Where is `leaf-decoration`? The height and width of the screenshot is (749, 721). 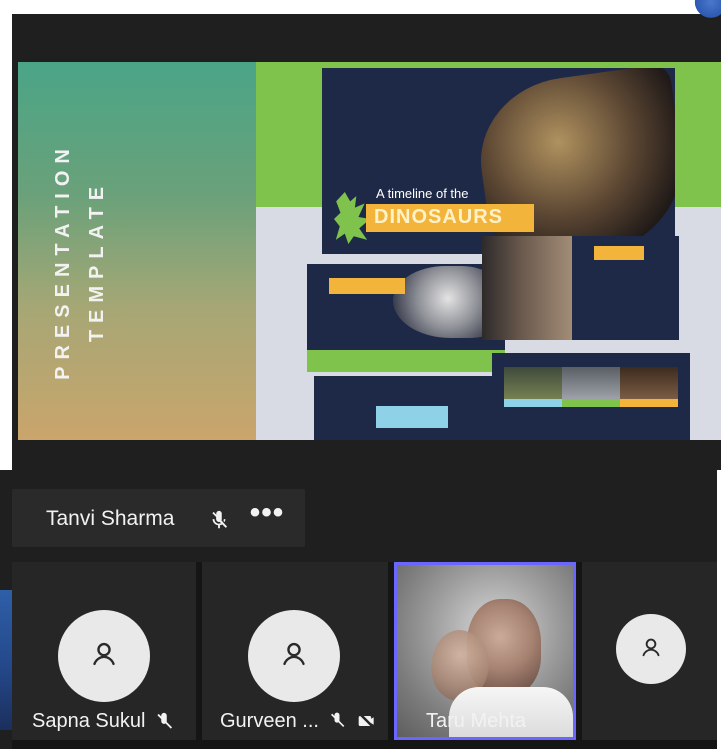
leaf-decoration is located at coordinates (352, 218).